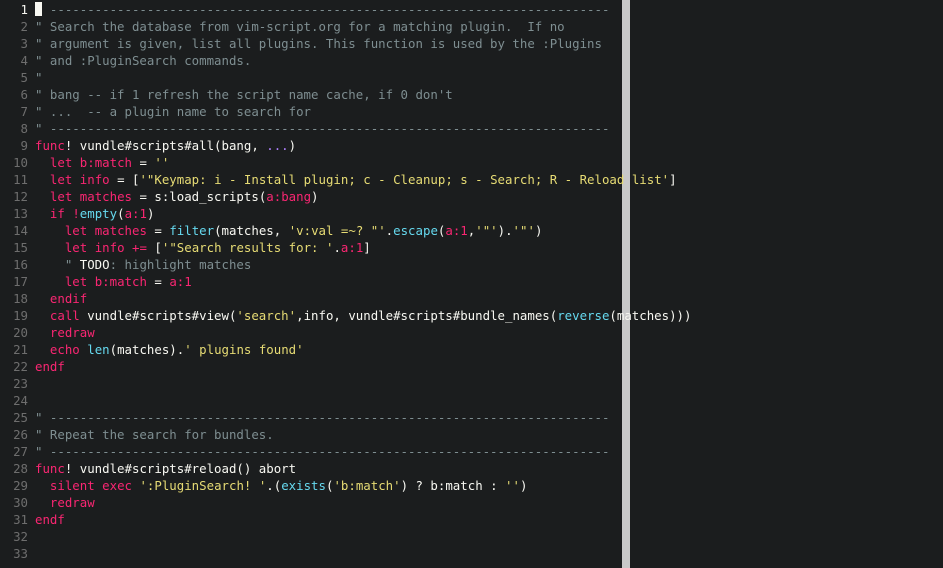 This screenshot has width=943, height=568. I want to click on code-token: exec, so click(117, 485).